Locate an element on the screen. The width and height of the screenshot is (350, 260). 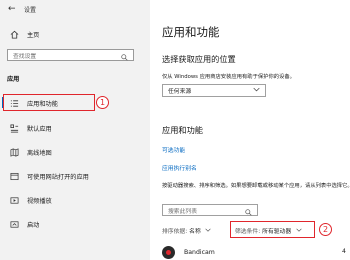
app-list-item: Bandicam is located at coordinates (188, 252).